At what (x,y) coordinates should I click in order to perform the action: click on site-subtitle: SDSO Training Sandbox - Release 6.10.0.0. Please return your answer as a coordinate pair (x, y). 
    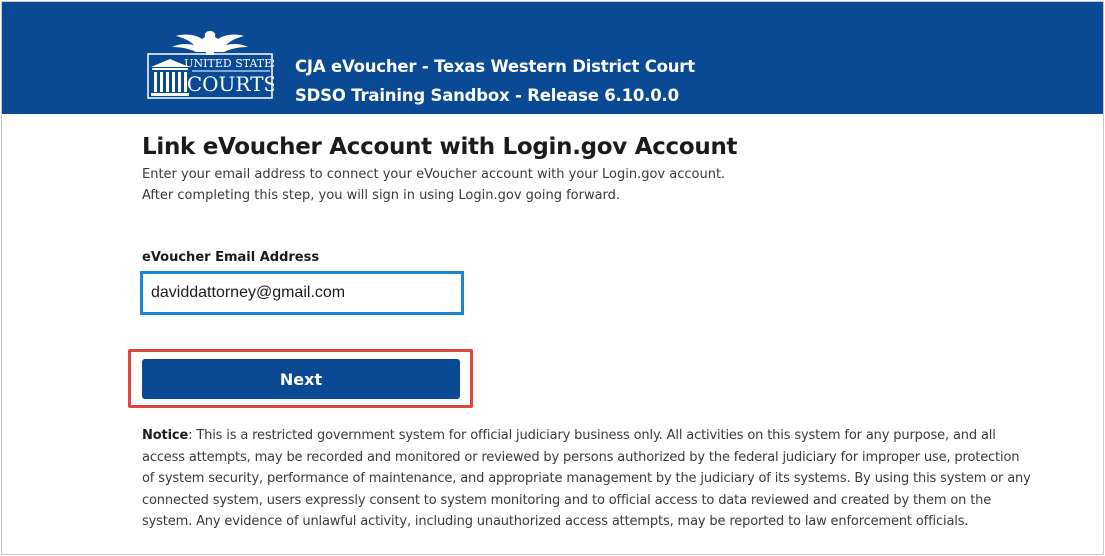
    Looking at the image, I should click on (487, 95).